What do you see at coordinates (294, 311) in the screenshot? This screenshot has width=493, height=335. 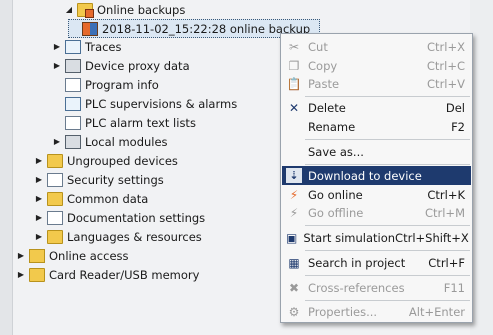 I see `properties-icon: ⚙` at bounding box center [294, 311].